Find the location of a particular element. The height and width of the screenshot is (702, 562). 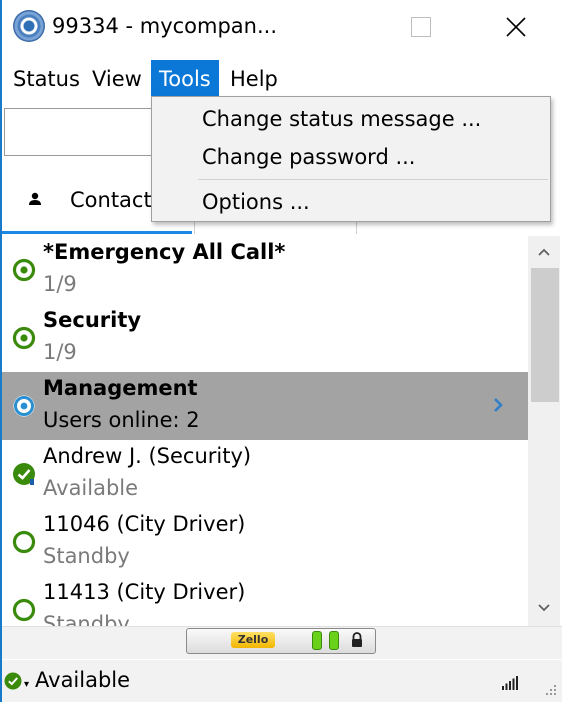

contact-status-text: Users online: 2 is located at coordinates (121, 420).